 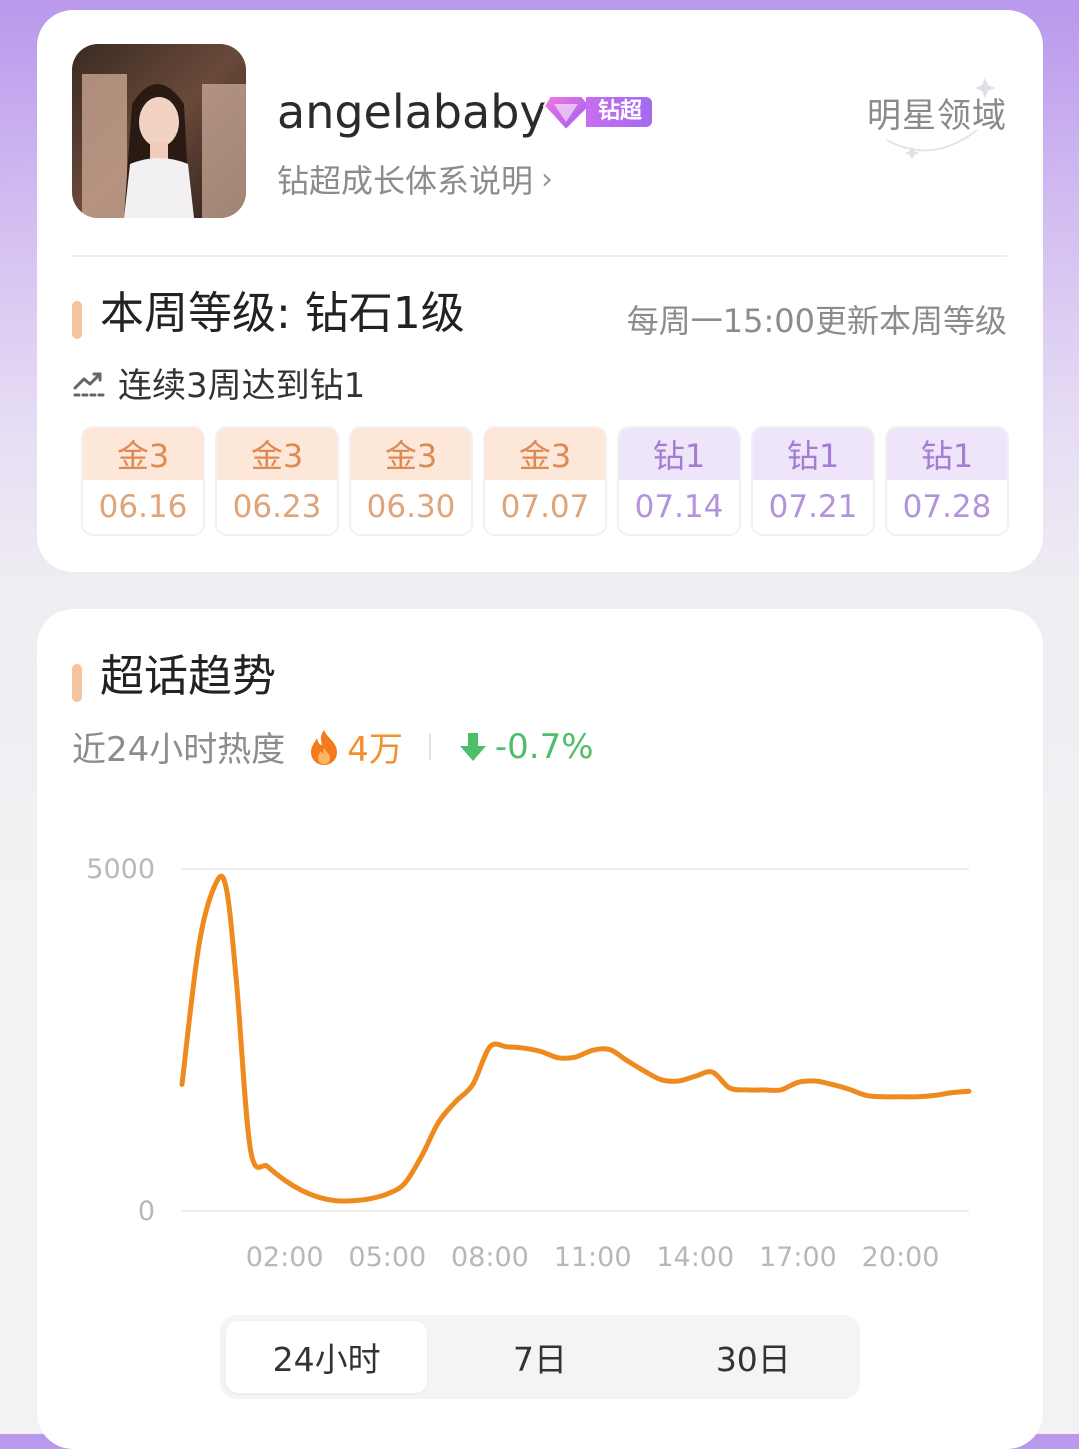 I want to click on heat-summary: 近24小时热度 4万 -0.7%, so click(x=333, y=746).